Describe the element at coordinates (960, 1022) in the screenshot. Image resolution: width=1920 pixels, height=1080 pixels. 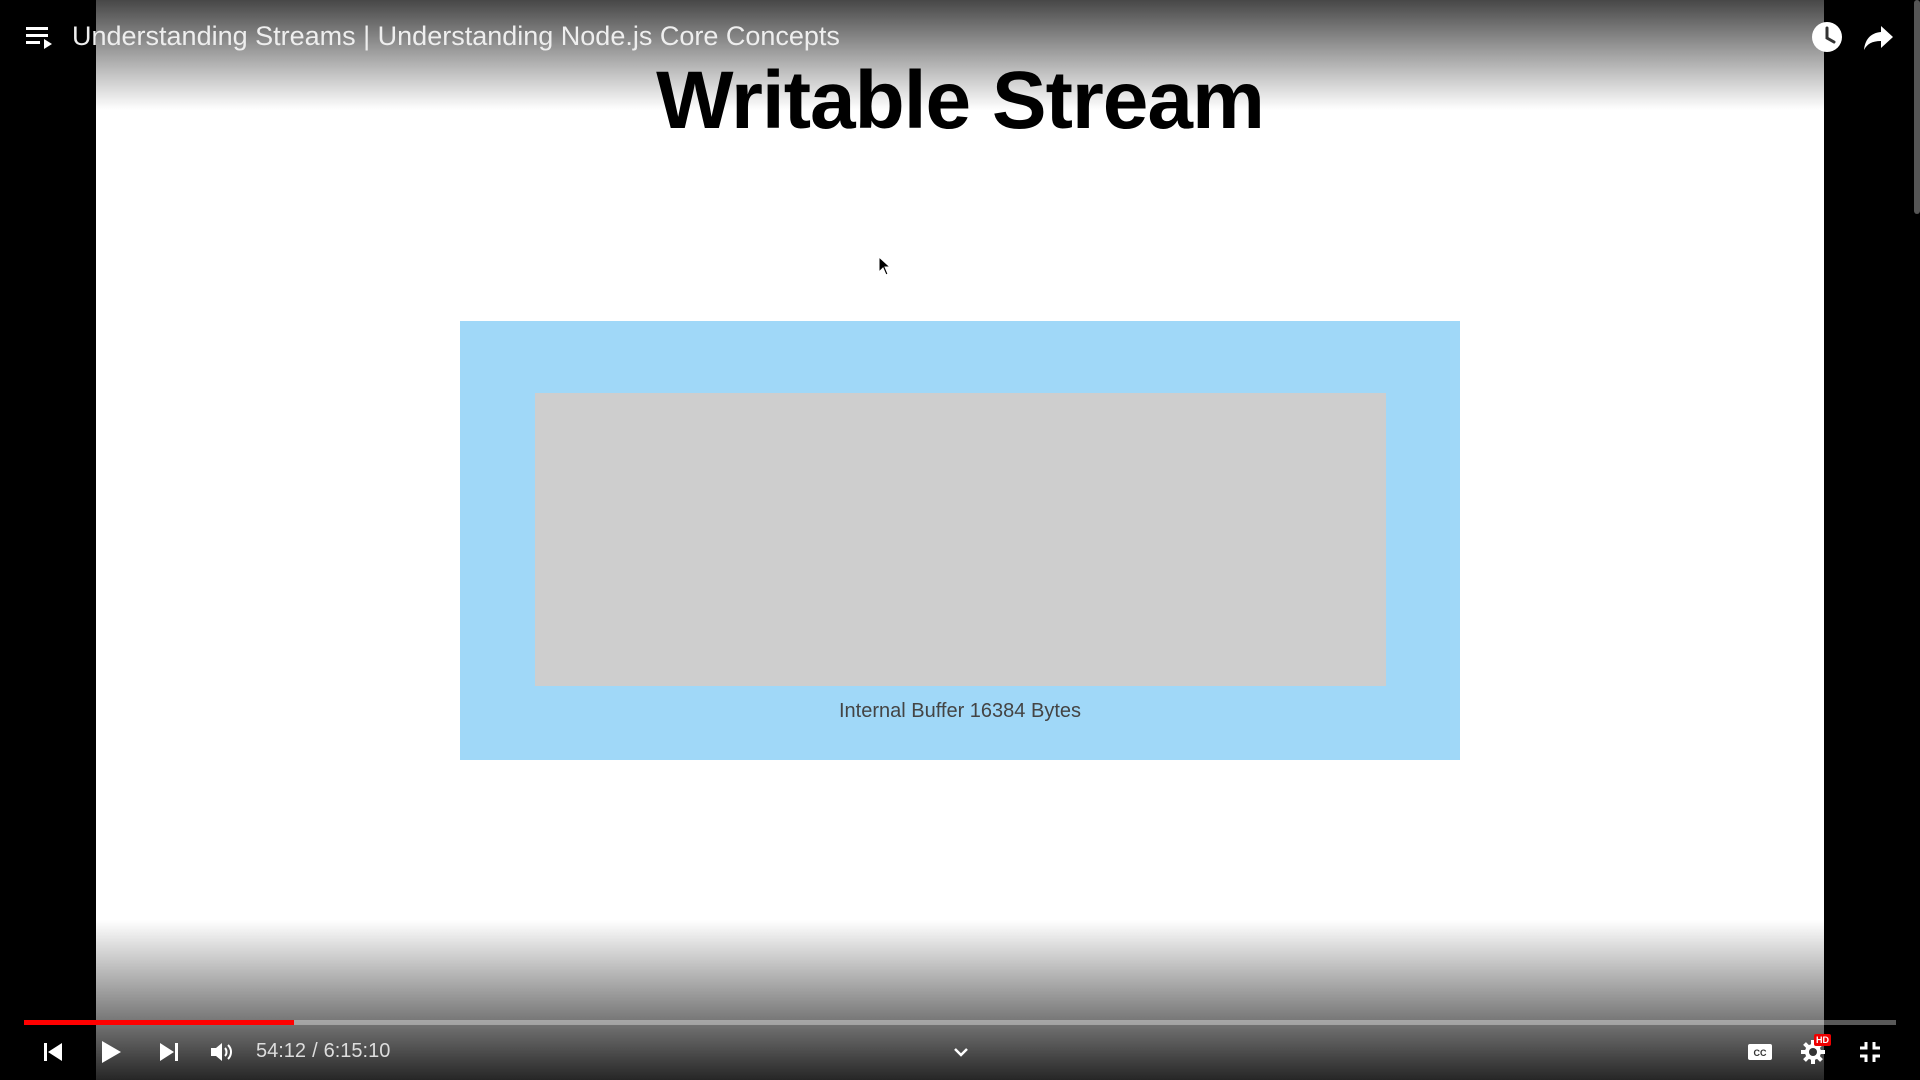
I see `progress-bar` at that location.